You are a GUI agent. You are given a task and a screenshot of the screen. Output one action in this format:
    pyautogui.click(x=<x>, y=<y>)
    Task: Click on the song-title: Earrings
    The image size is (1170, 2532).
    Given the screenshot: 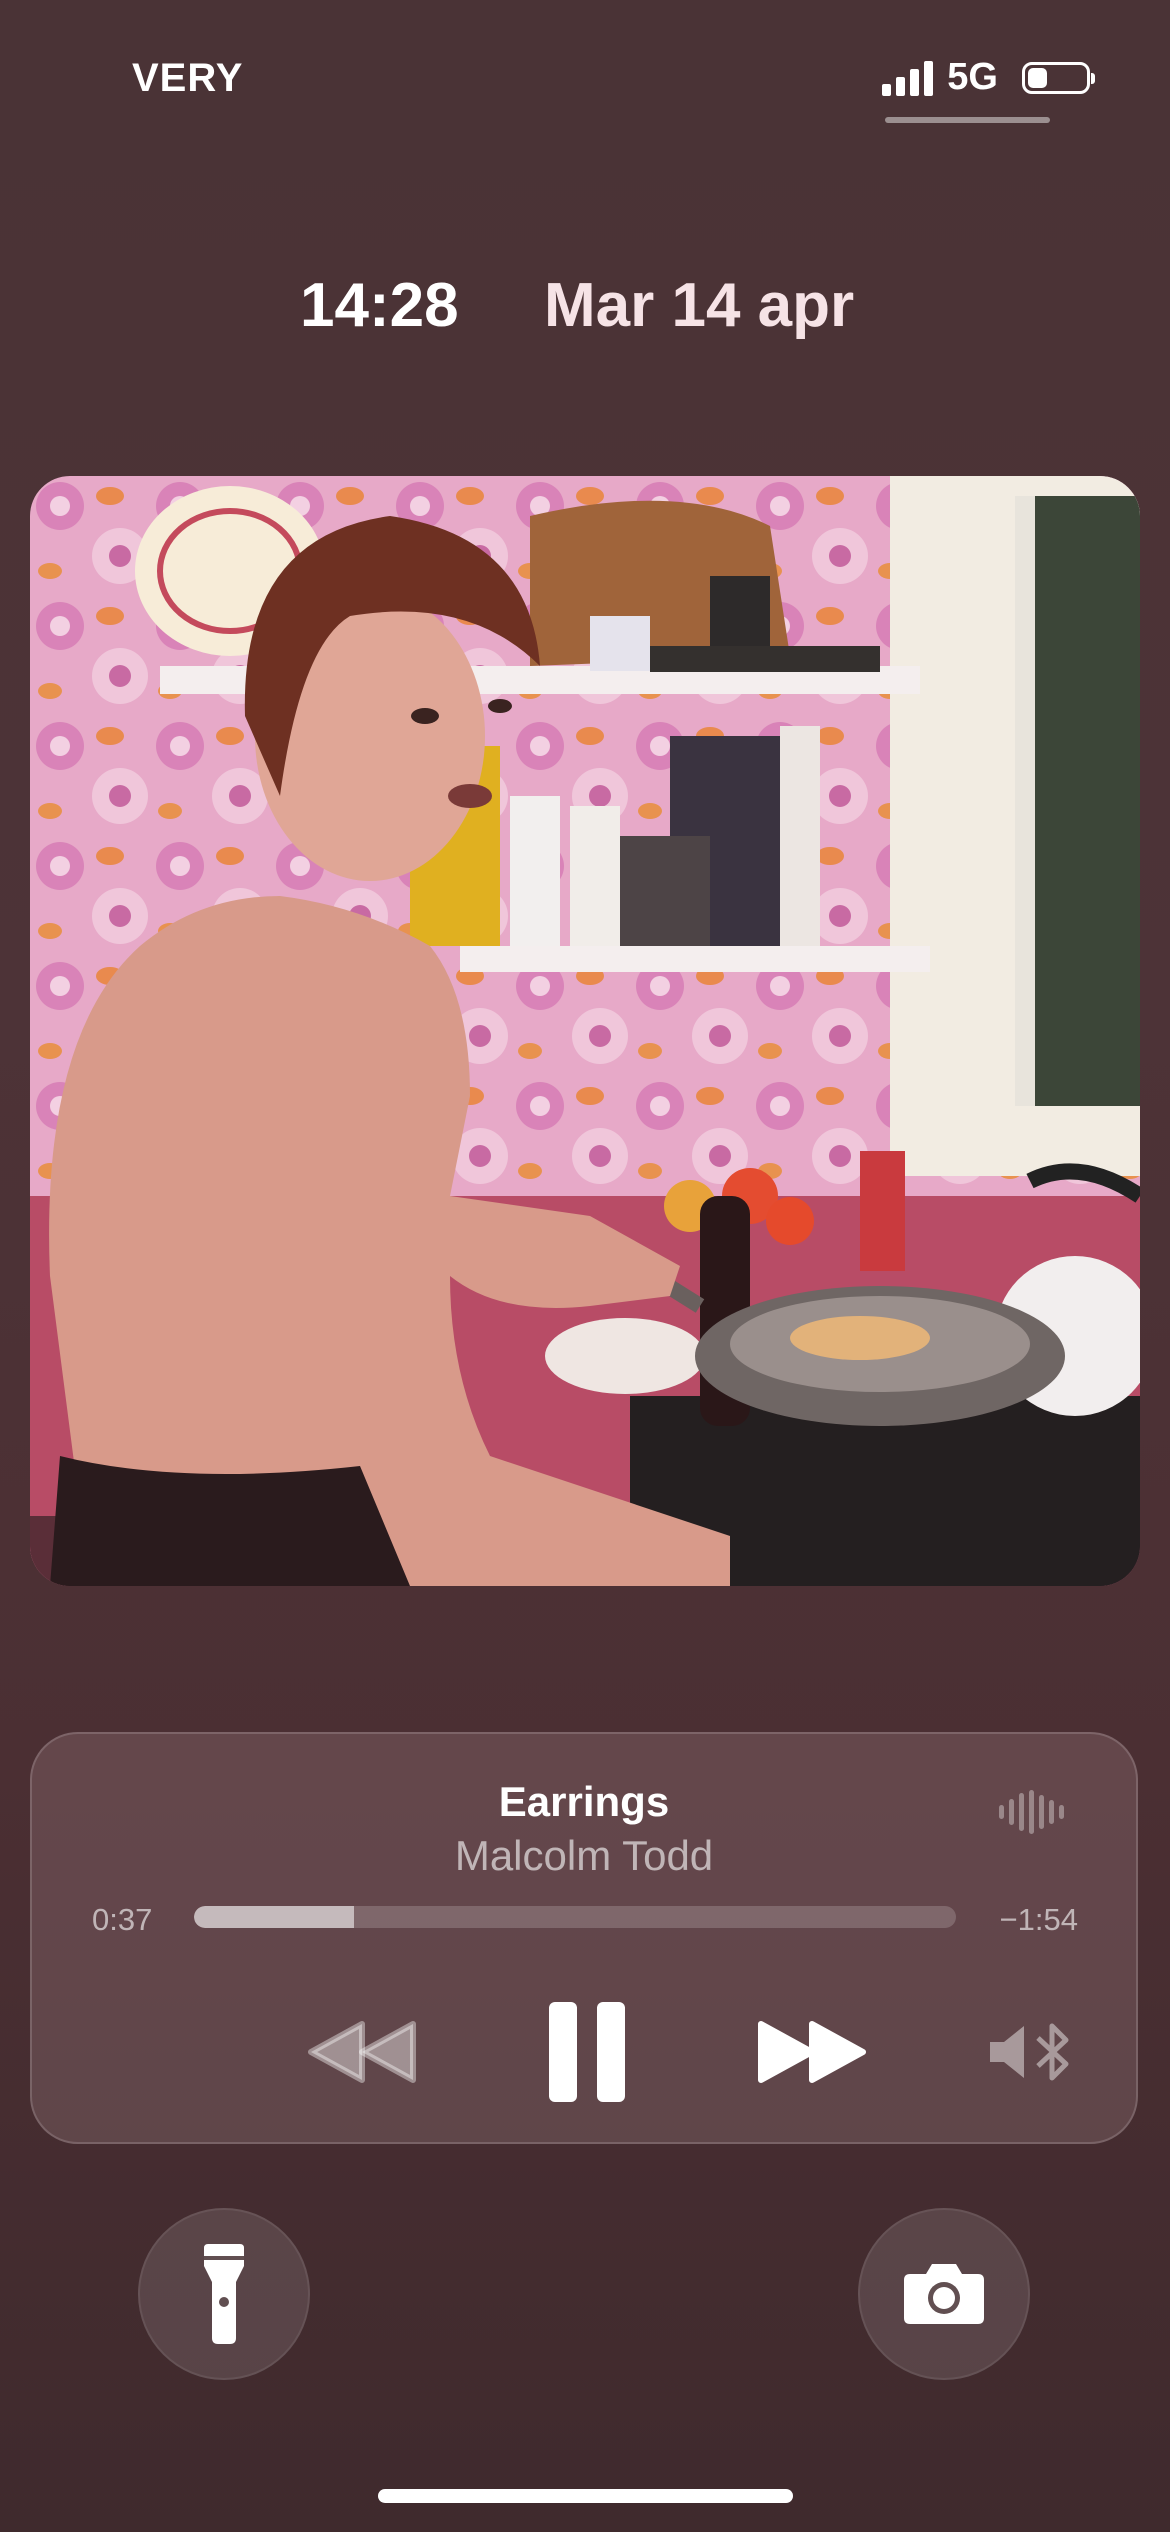 What is the action you would take?
    pyautogui.click(x=584, y=1802)
    